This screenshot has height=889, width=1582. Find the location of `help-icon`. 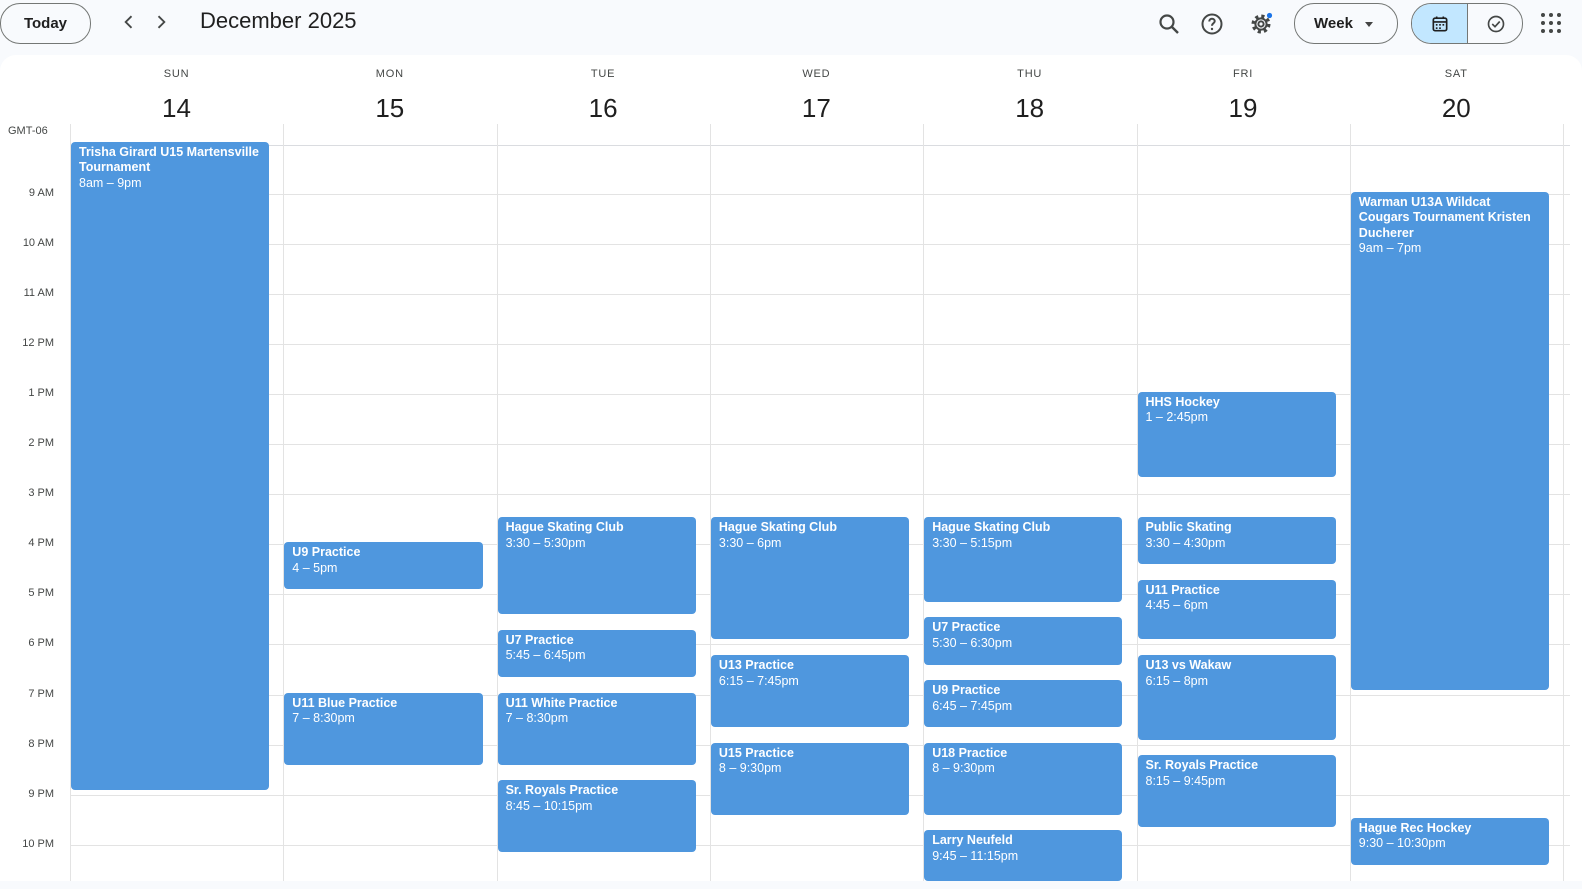

help-icon is located at coordinates (1212, 24).